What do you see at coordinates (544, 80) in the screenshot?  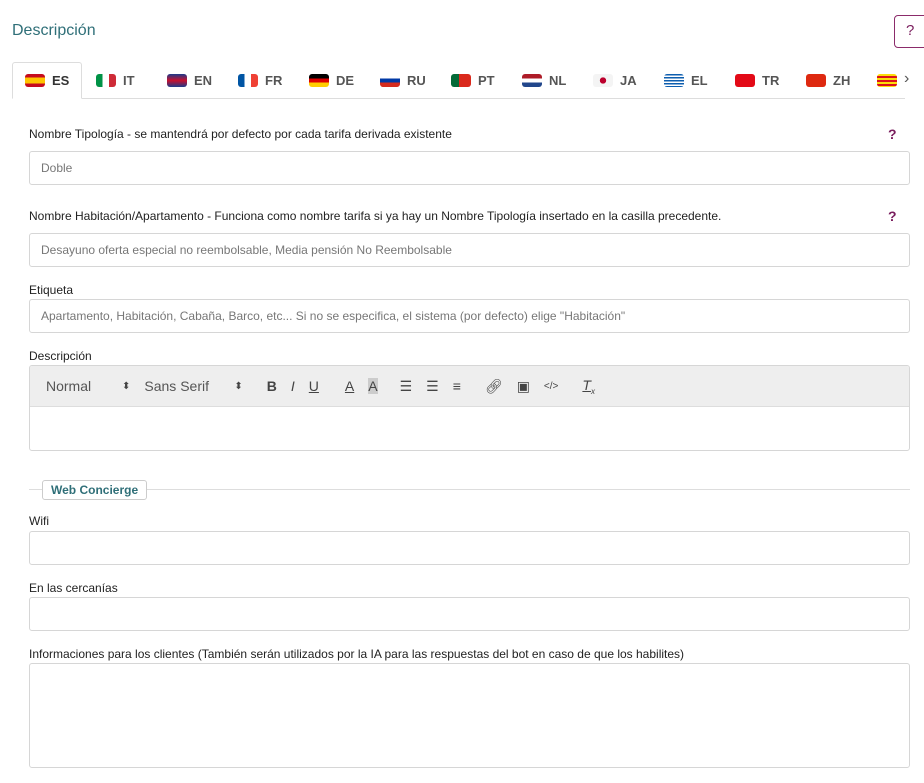 I see `tab-nl: NL` at bounding box center [544, 80].